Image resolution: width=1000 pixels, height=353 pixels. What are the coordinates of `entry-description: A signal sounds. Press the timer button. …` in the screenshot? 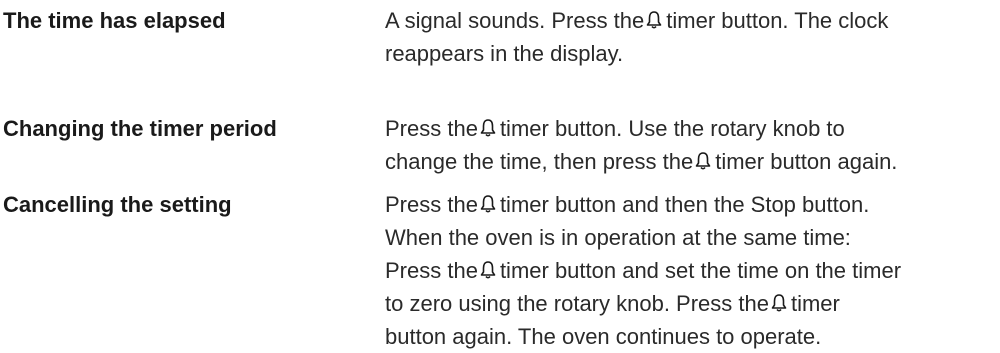 It's located at (692, 37).